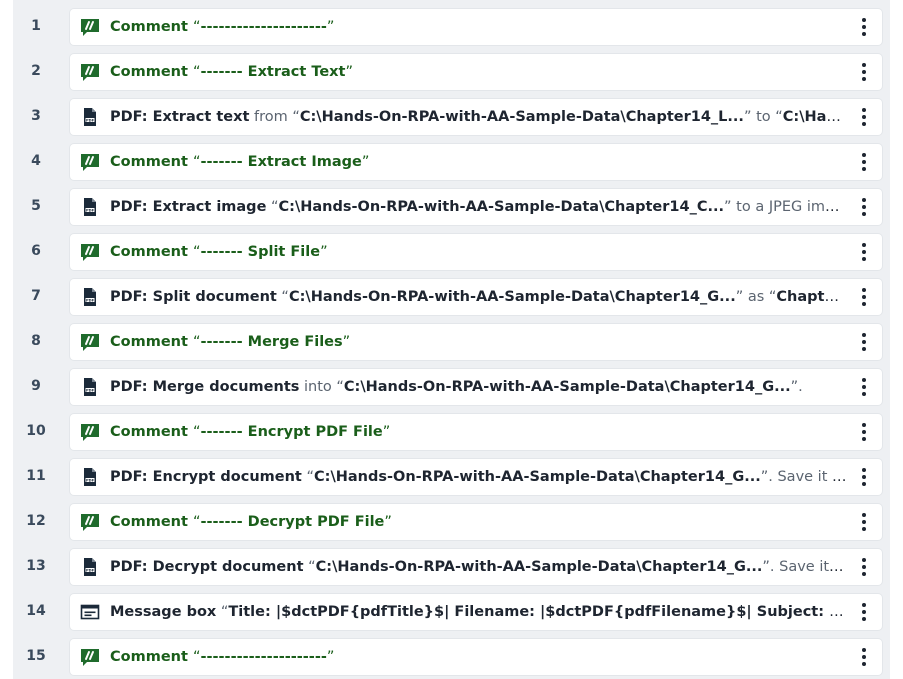  I want to click on action-card: Comment “------- Extract Text”, so click(476, 72).